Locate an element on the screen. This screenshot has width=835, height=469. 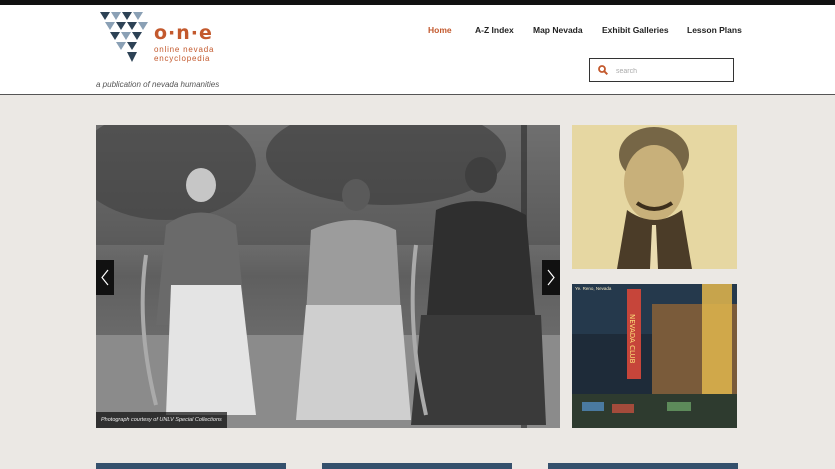
search-input is located at coordinates (671, 71).